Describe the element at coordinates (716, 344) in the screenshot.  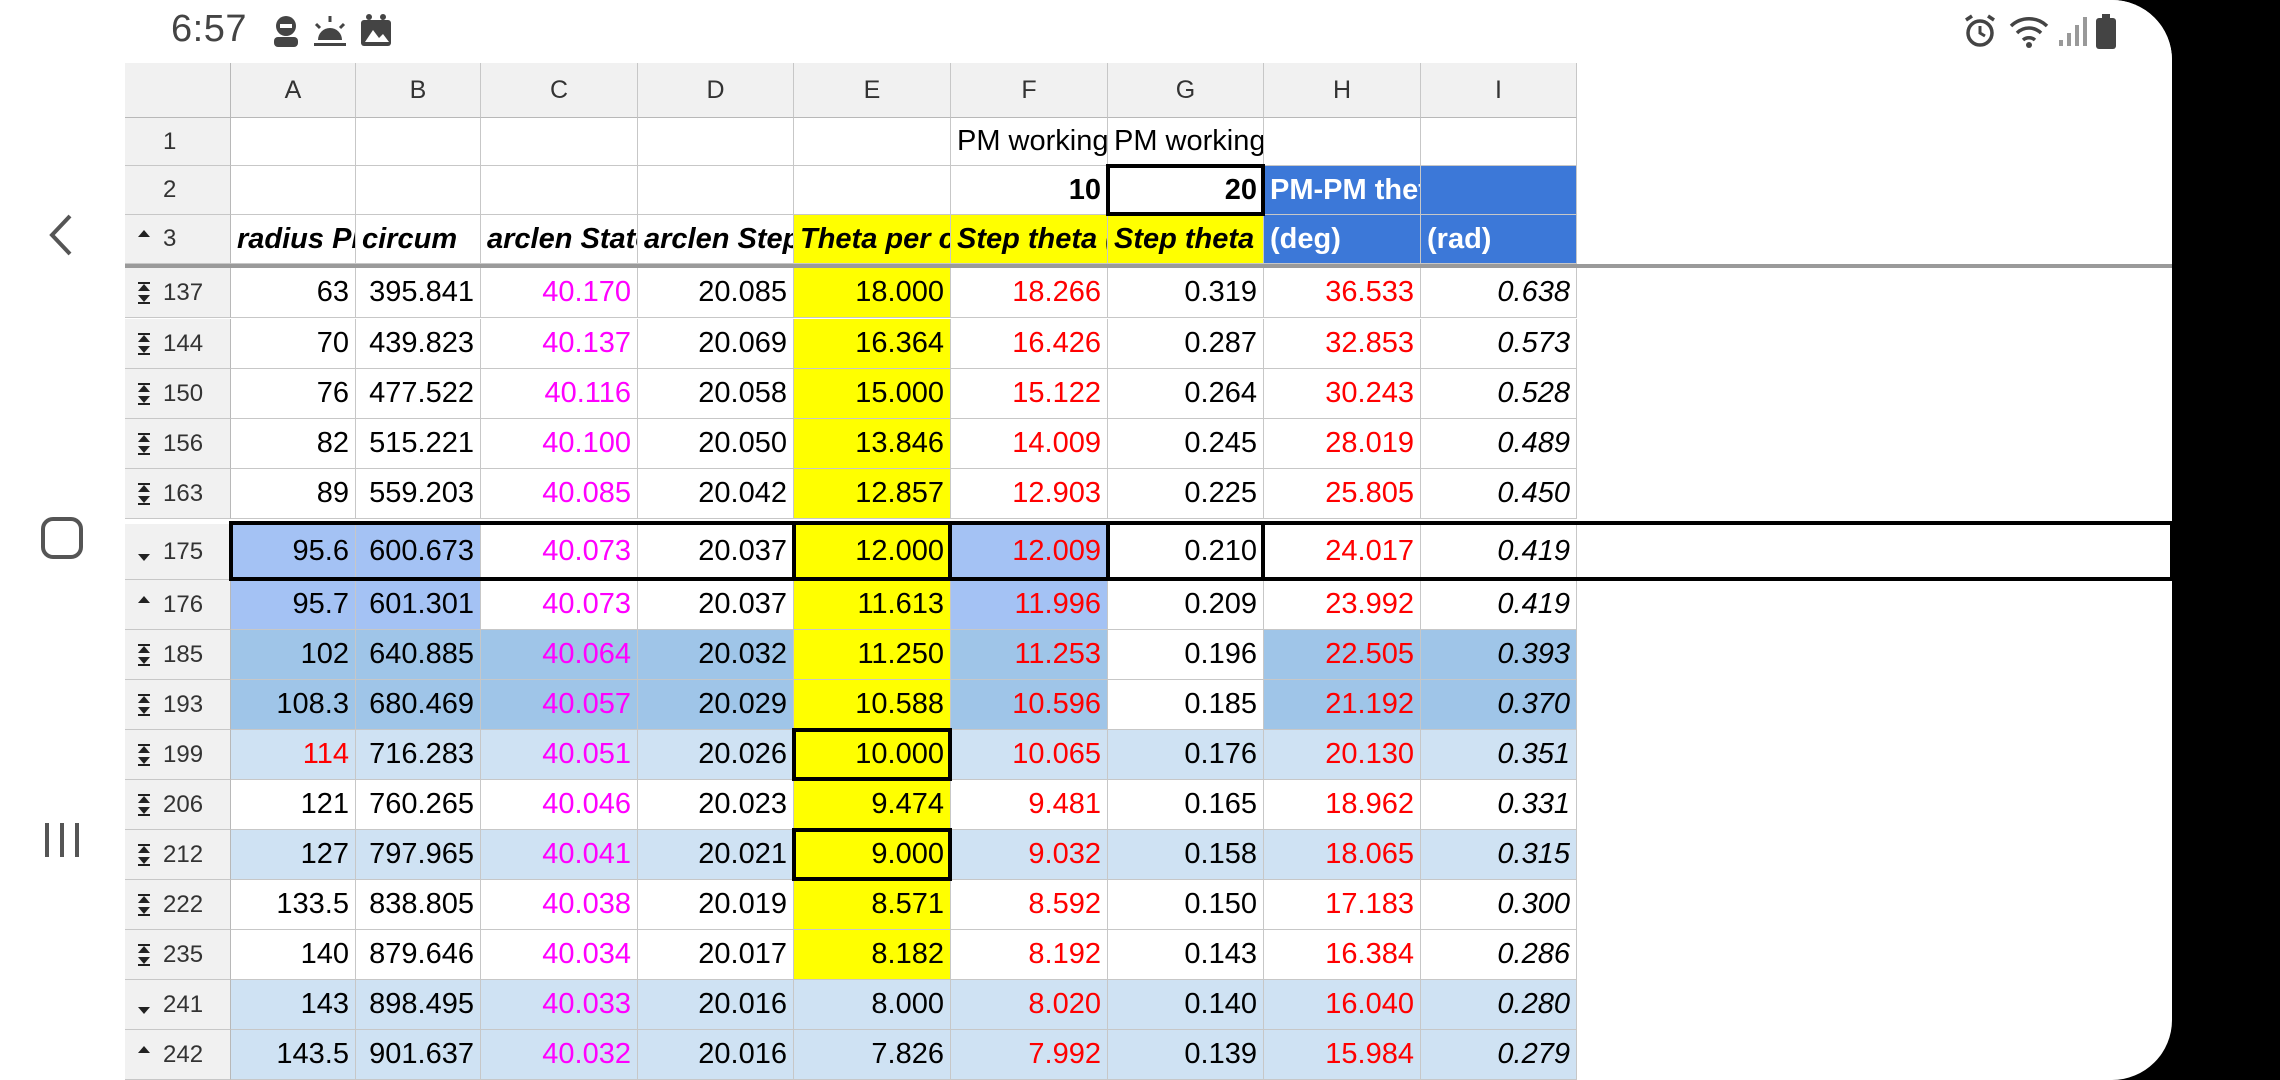
I see `cell-d144: 20.069` at that location.